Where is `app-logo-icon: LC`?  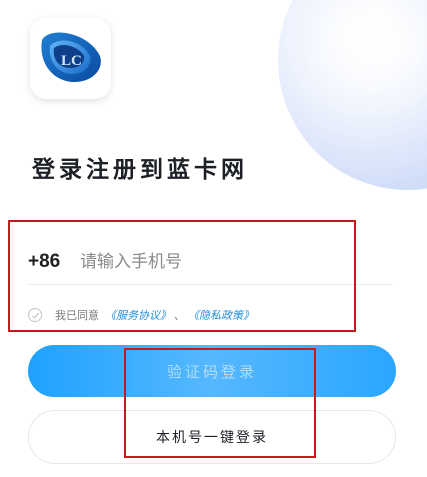
app-logo-icon: LC is located at coordinates (70, 58).